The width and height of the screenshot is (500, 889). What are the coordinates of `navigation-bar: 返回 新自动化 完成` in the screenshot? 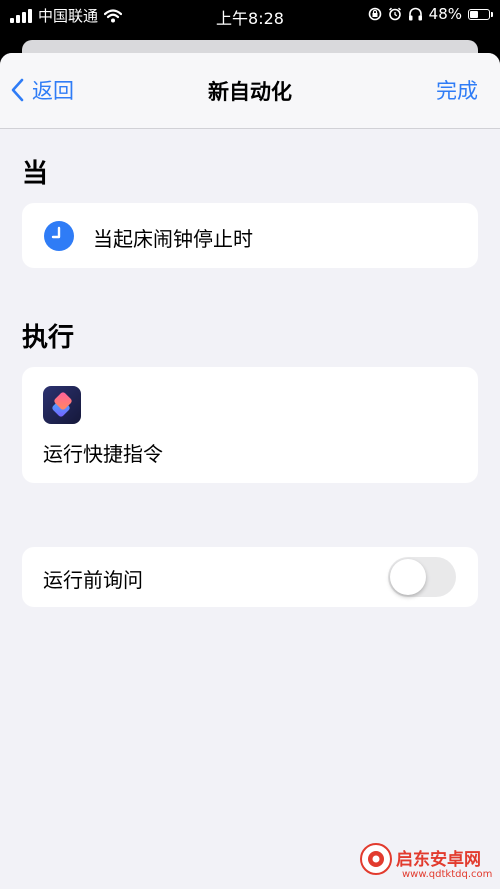 It's located at (250, 91).